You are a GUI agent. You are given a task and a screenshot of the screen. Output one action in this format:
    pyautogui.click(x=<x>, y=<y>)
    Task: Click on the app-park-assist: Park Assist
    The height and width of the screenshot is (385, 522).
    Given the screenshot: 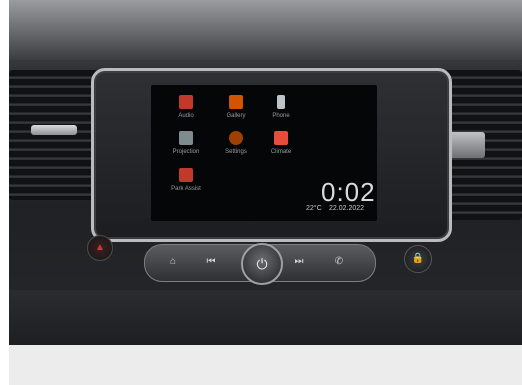 What is the action you would take?
    pyautogui.click(x=186, y=180)
    